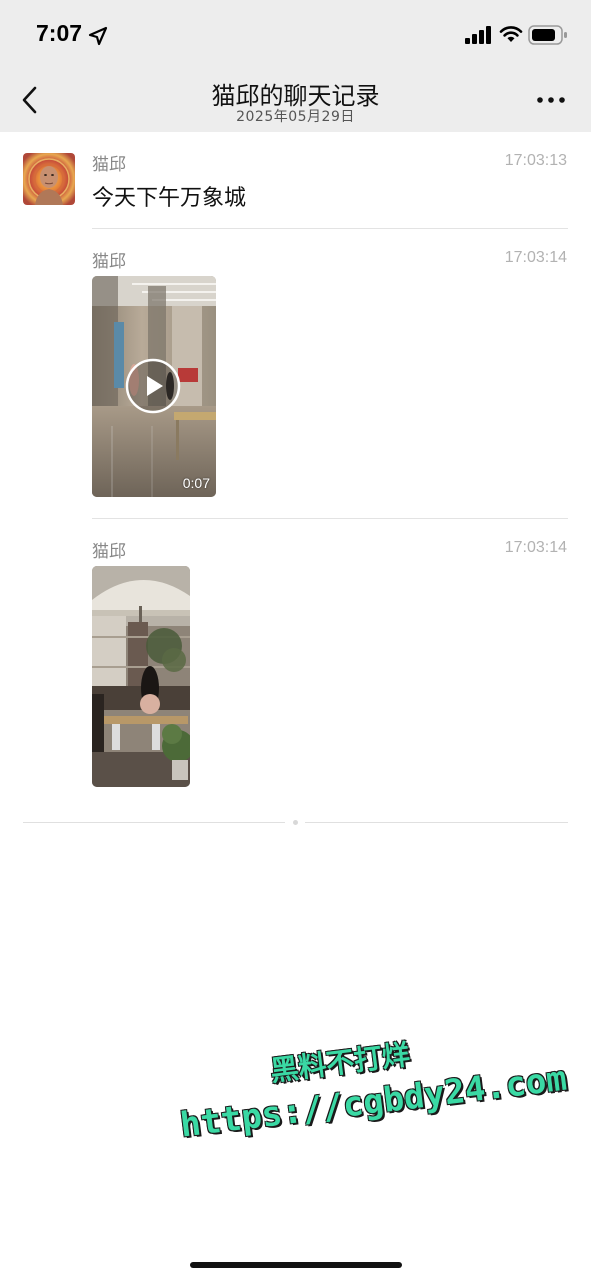 Image resolution: width=591 pixels, height=1280 pixels. Describe the element at coordinates (295, 822) in the screenshot. I see `end-separator-dot` at that location.